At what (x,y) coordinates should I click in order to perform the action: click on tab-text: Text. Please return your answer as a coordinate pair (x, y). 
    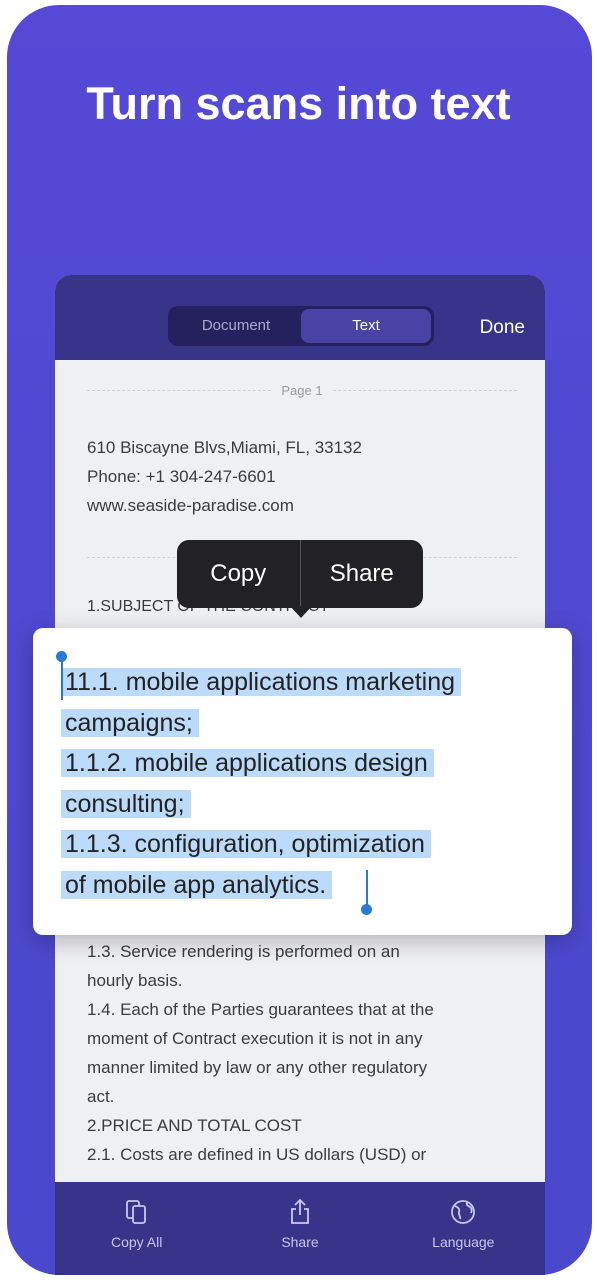
    Looking at the image, I should click on (366, 326).